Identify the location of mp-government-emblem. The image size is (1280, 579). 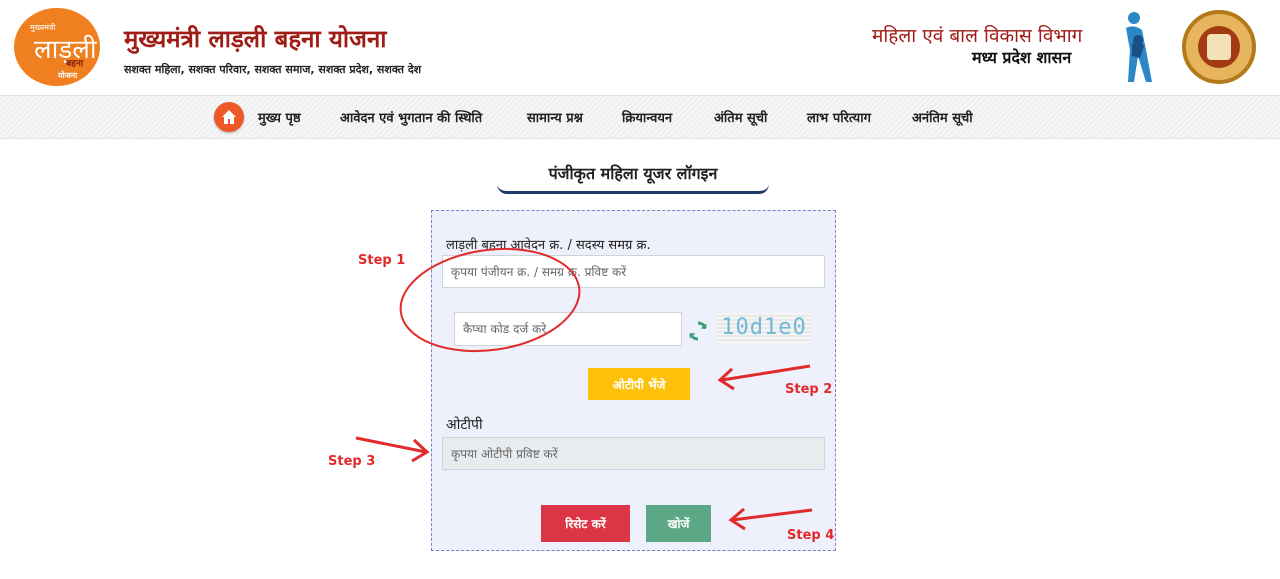
(1219, 47).